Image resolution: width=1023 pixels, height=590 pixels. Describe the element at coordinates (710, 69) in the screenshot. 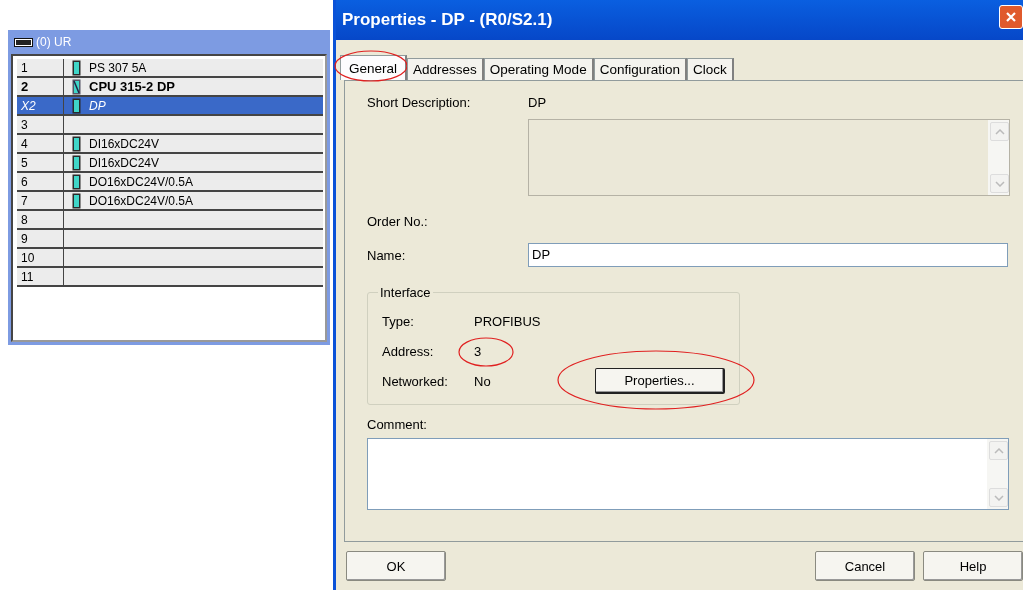

I see `tab: Clock` at that location.